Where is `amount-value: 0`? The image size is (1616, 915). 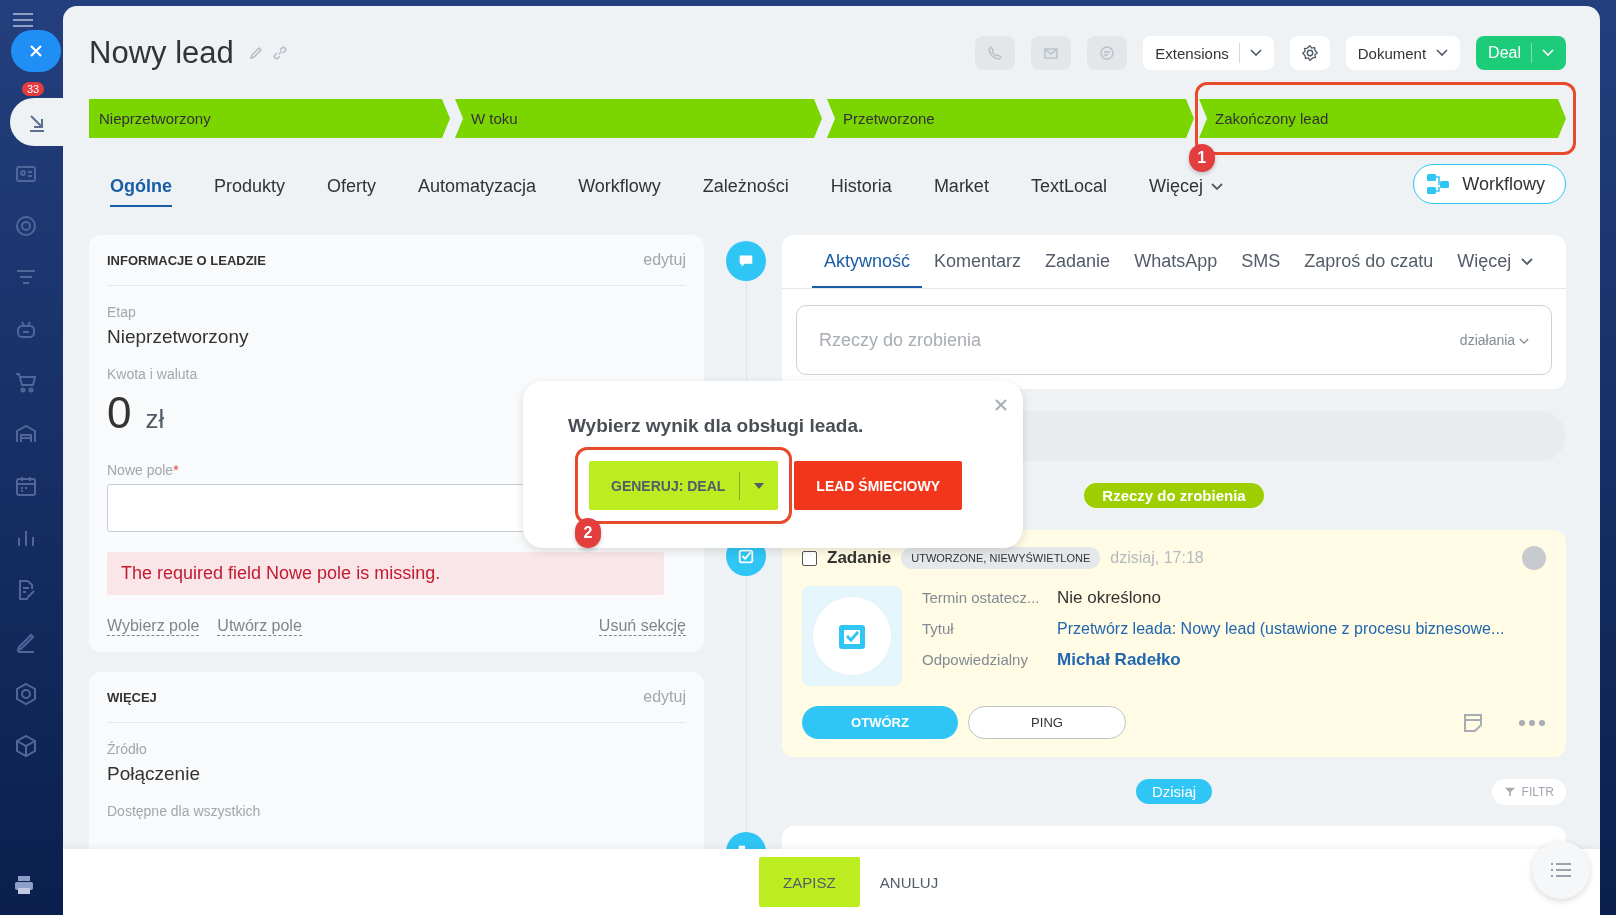
amount-value: 0 is located at coordinates (119, 413).